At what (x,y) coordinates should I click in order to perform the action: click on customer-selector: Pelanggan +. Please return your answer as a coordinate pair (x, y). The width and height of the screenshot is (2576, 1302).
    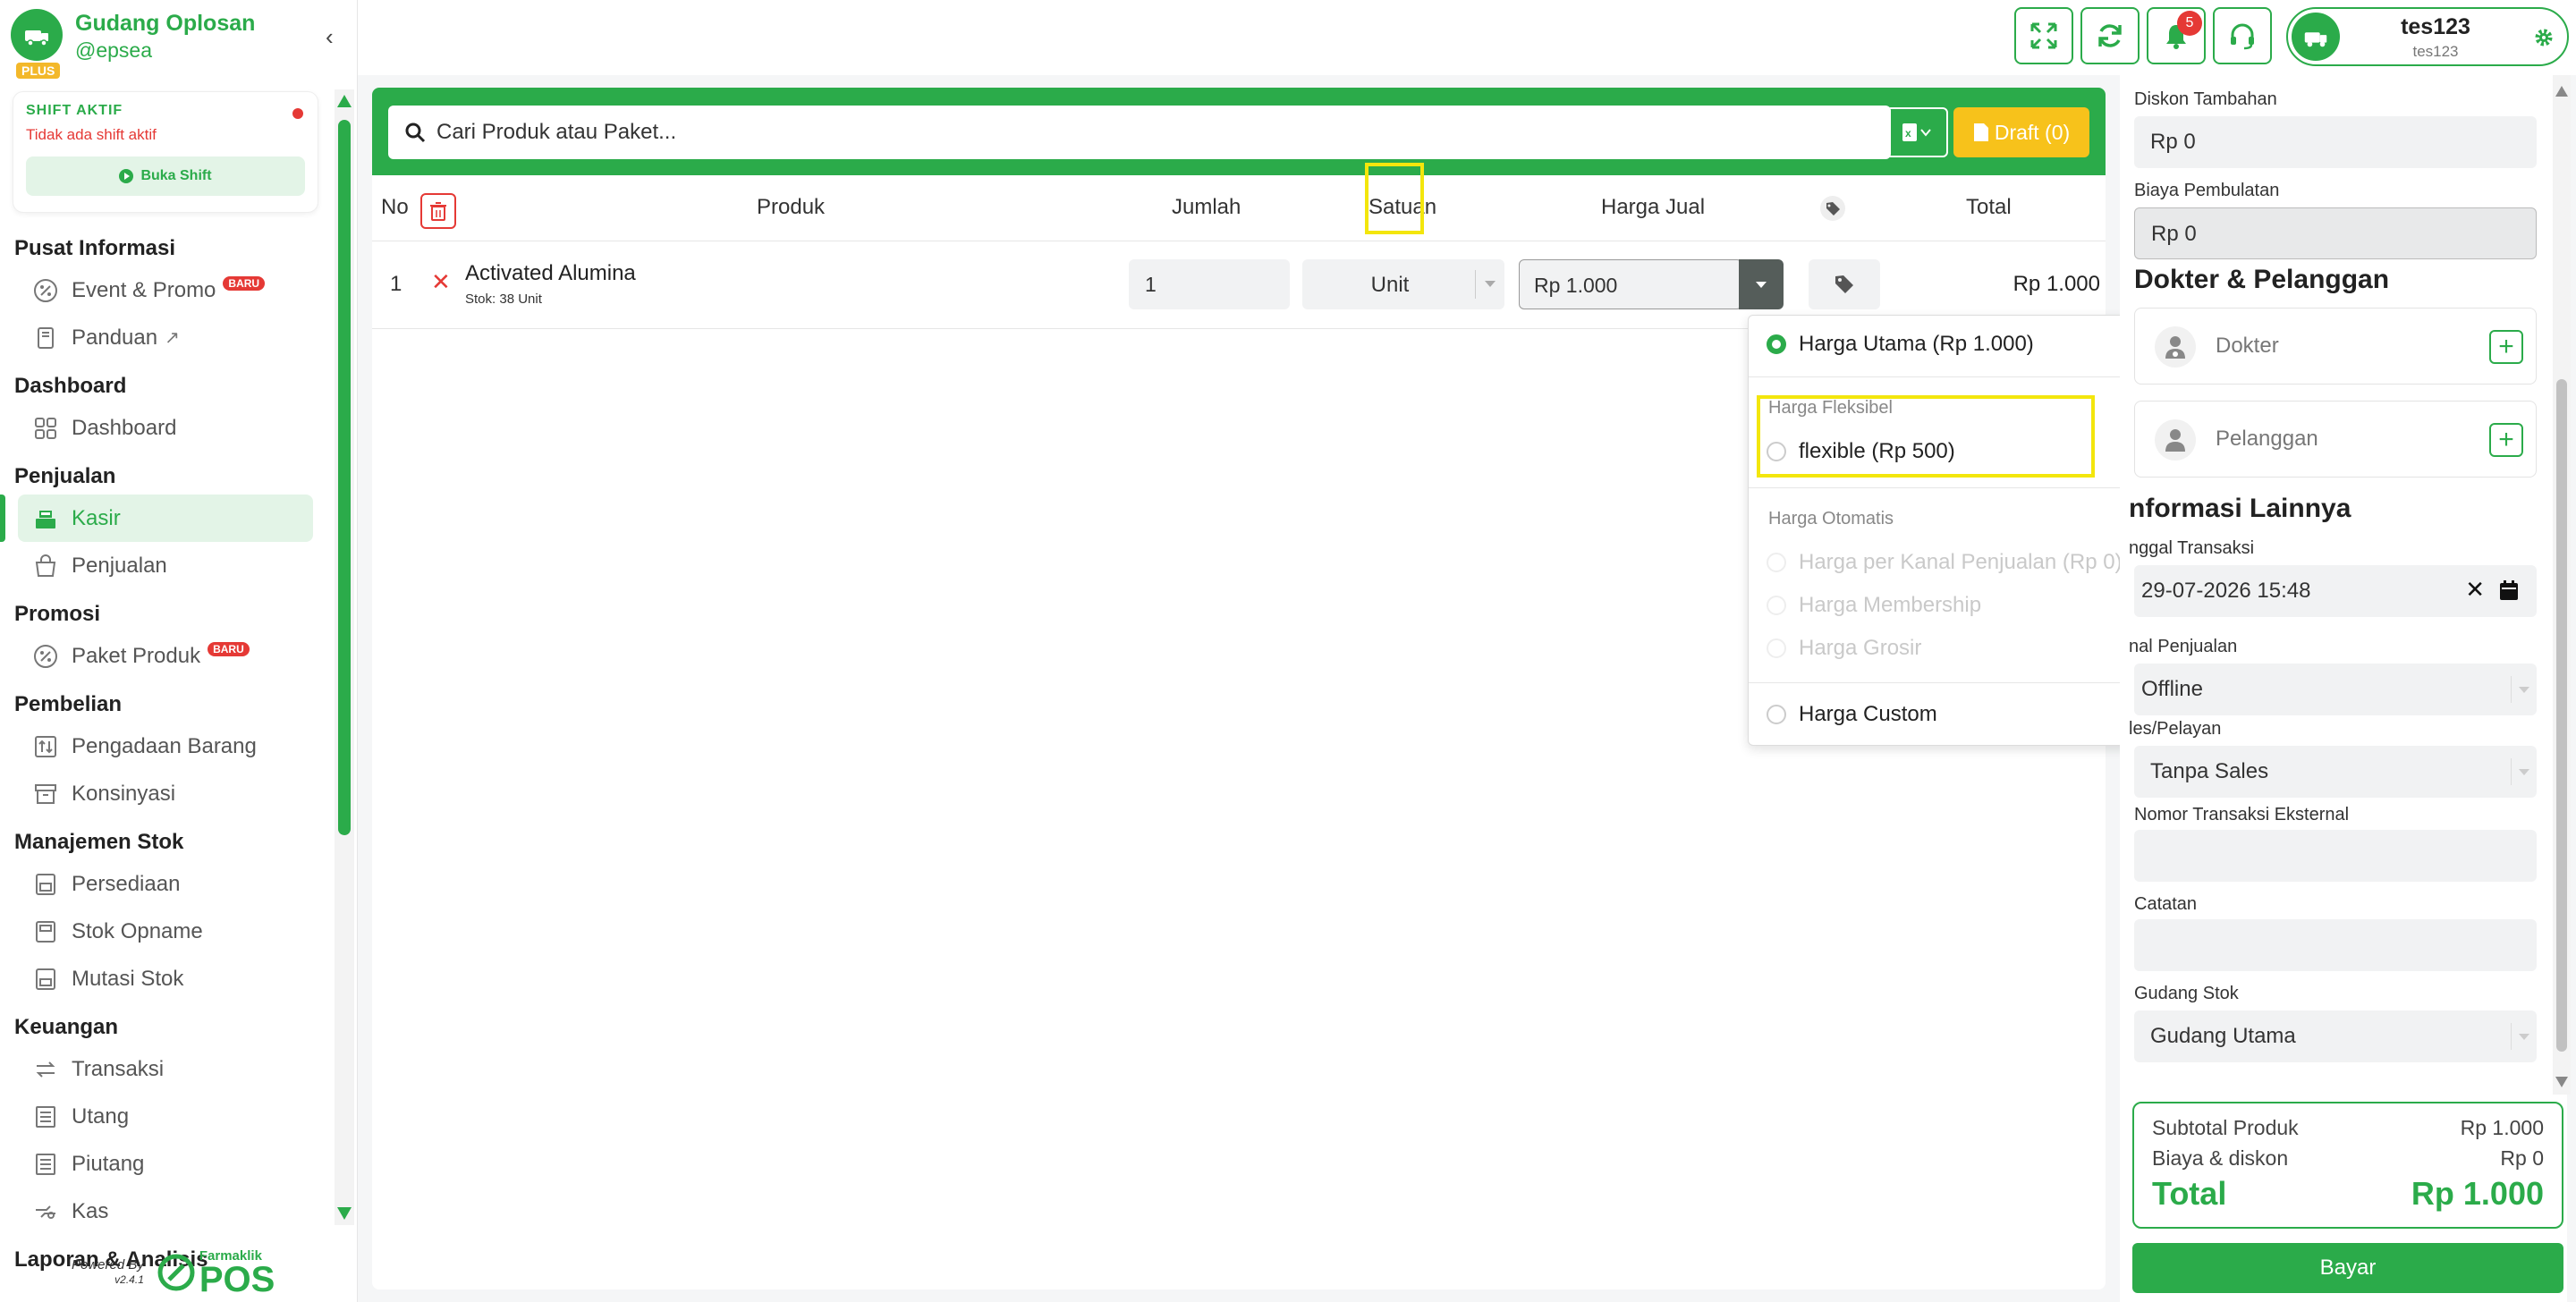
    Looking at the image, I should click on (2335, 439).